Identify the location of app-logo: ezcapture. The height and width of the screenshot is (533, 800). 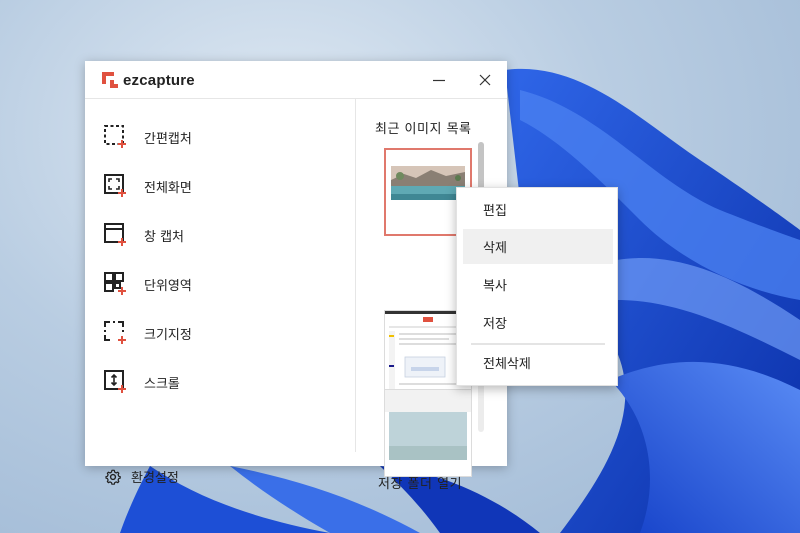
(148, 80).